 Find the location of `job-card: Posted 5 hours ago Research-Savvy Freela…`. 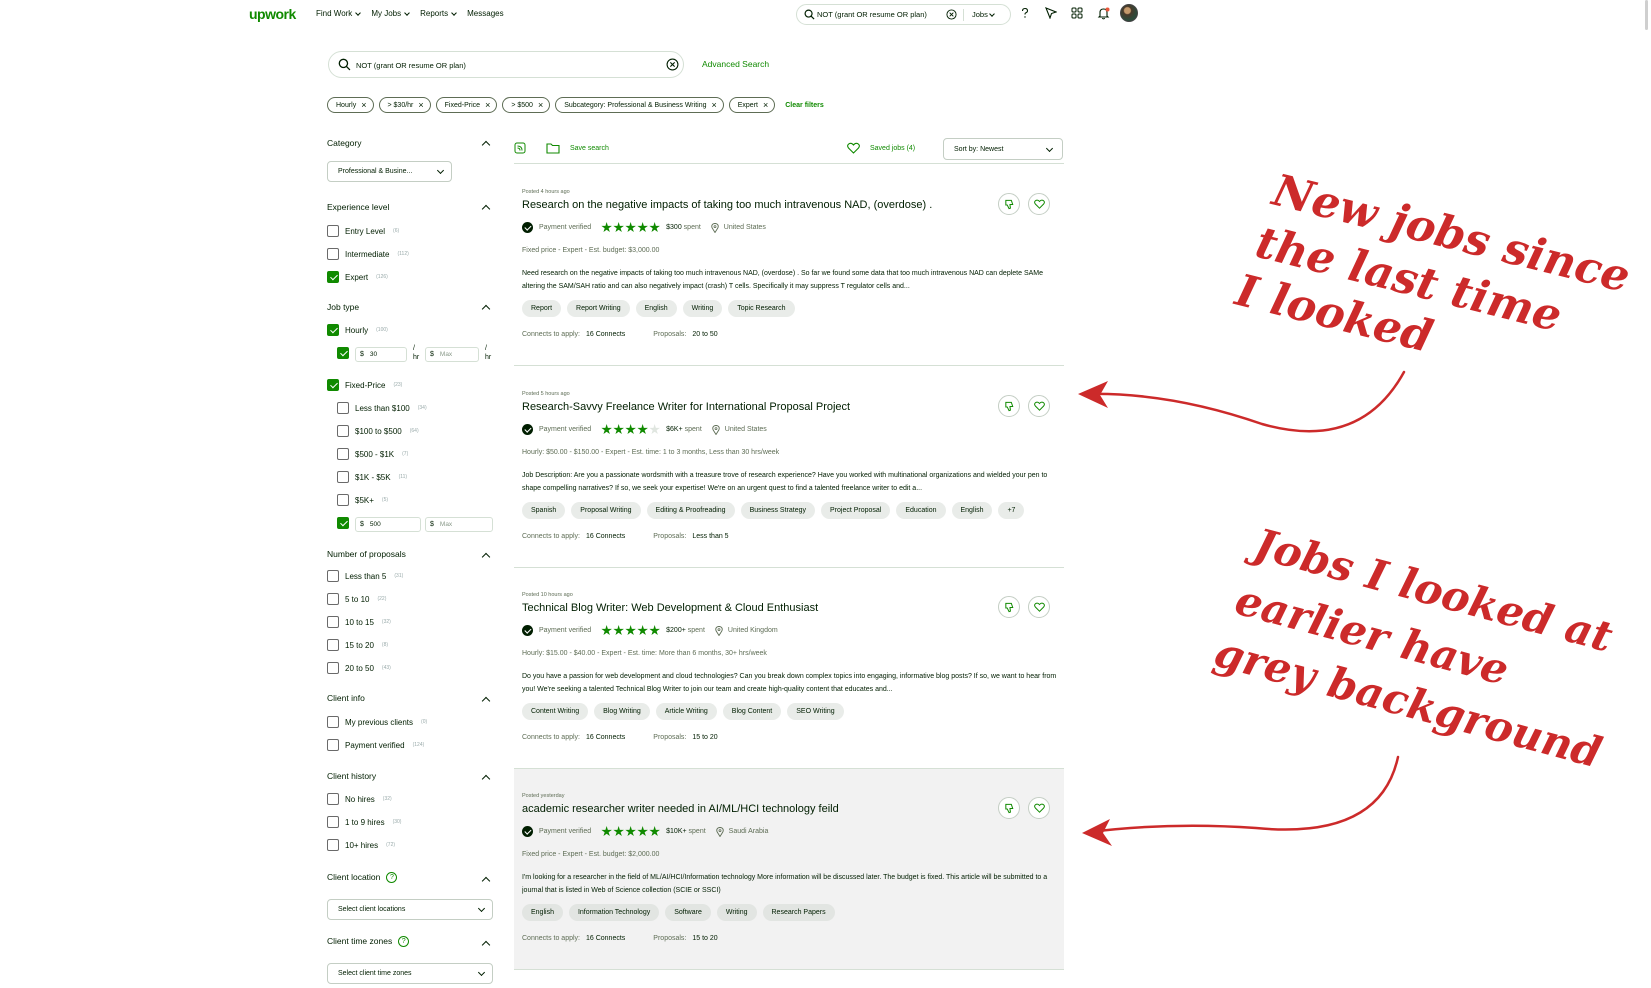

job-card: Posted 5 hours ago Research-Savvy Freela… is located at coordinates (789, 467).